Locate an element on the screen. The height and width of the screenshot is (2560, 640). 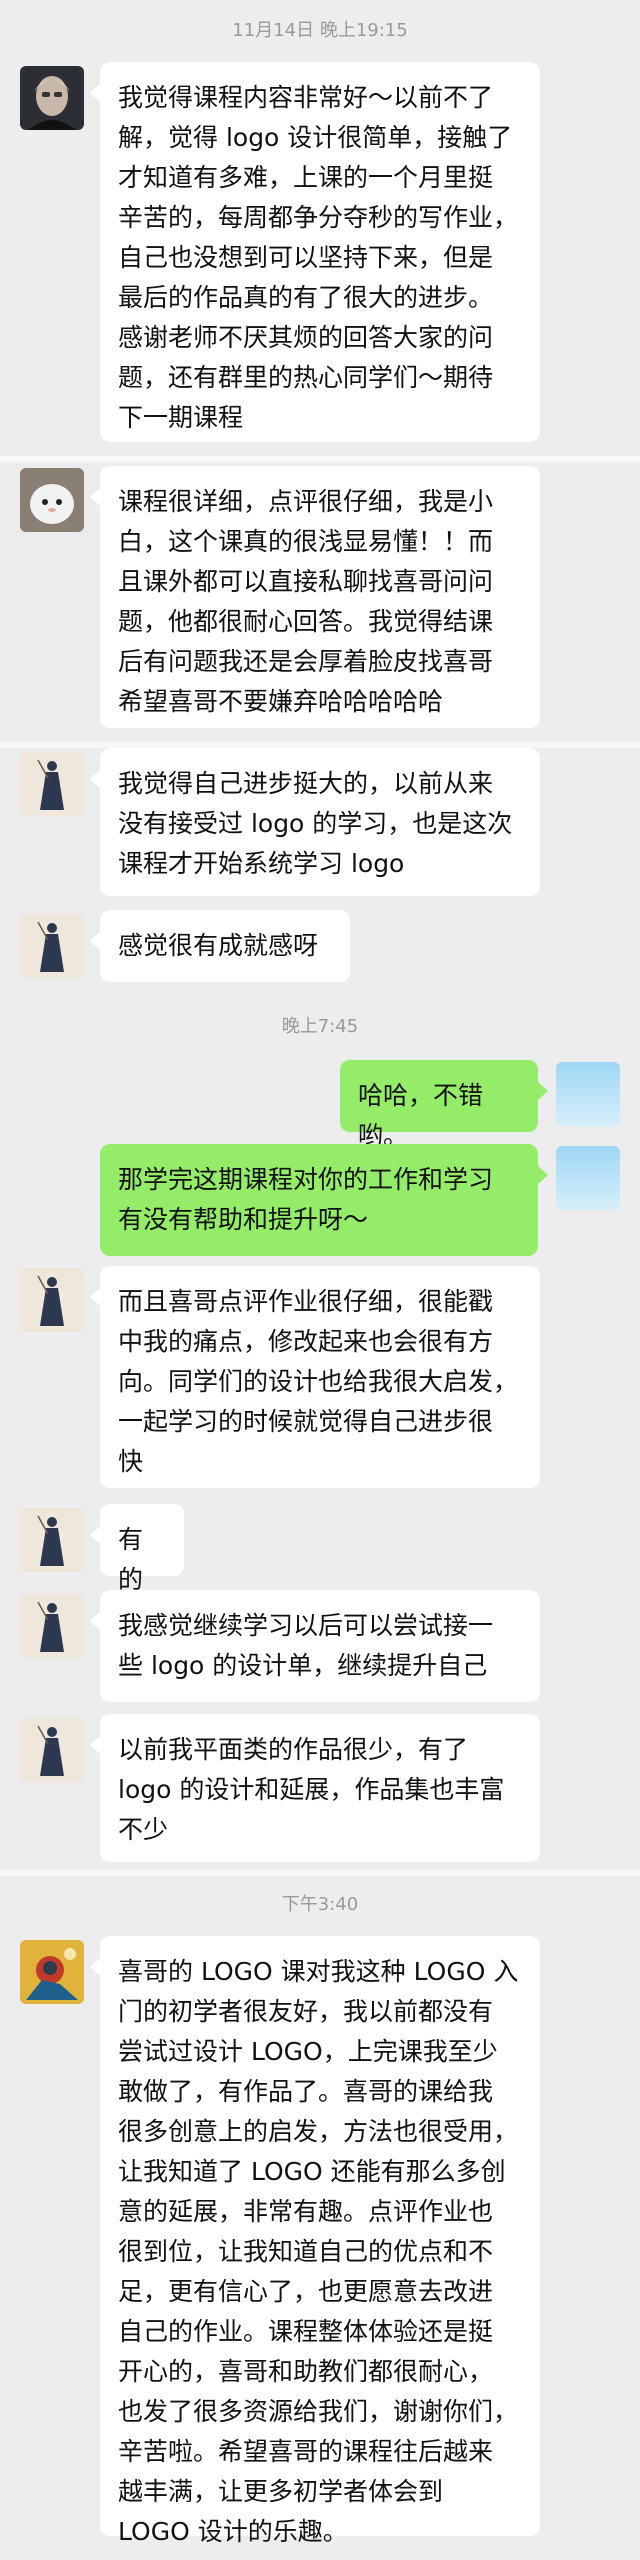
avatar-user1 is located at coordinates (52, 98).